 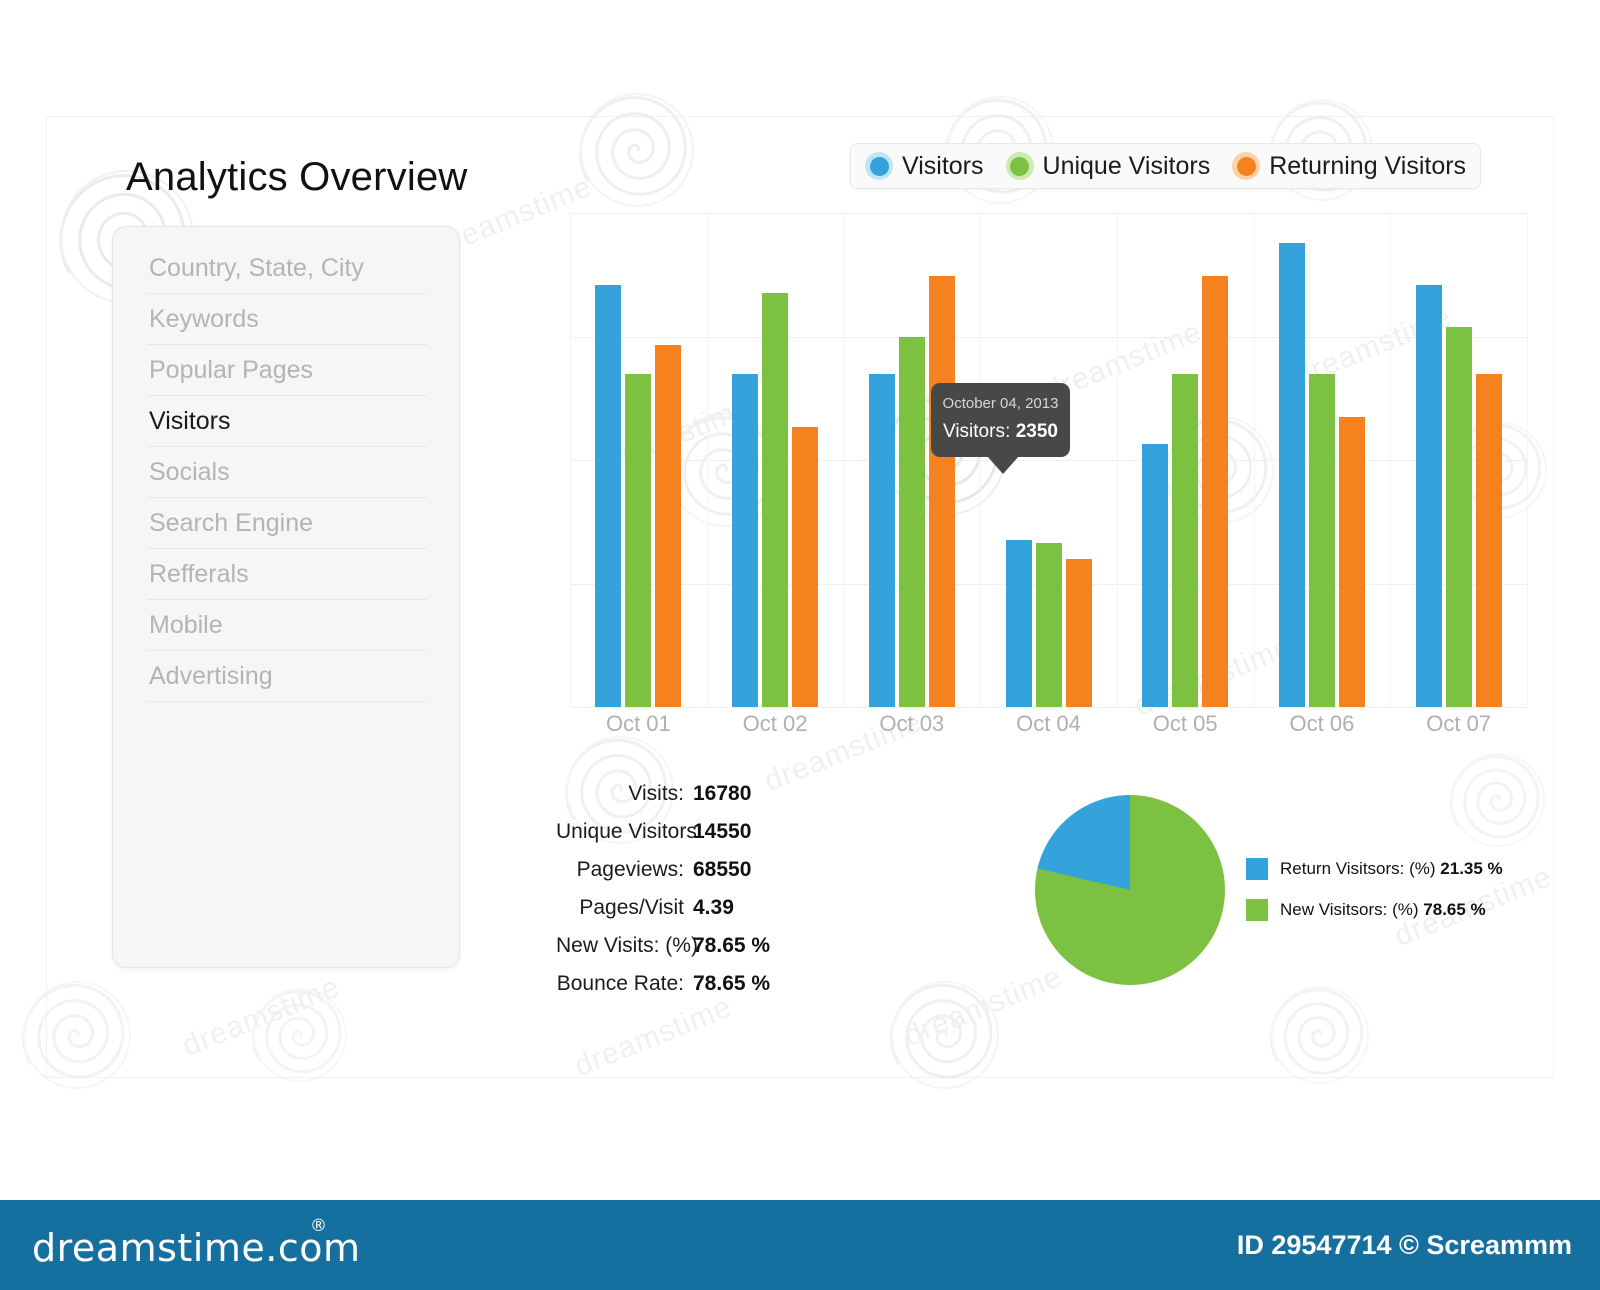 What do you see at coordinates (943, 165) in the screenshot?
I see `legend-label: Visitors` at bounding box center [943, 165].